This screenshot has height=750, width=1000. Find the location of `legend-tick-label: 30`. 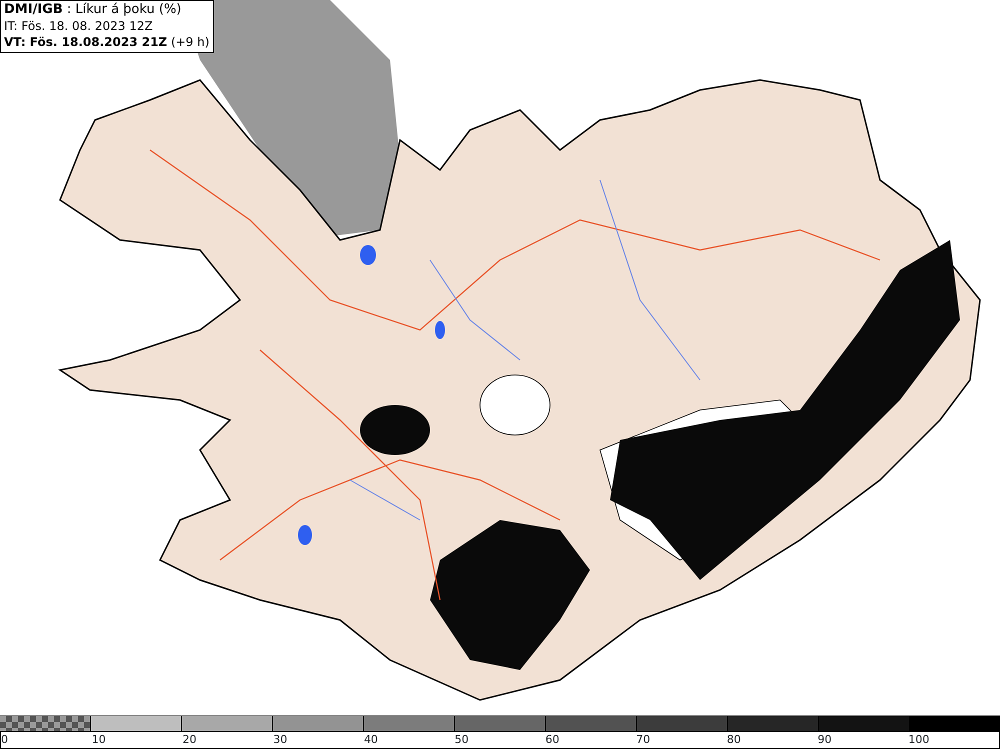

legend-tick-label: 30 is located at coordinates (280, 740).